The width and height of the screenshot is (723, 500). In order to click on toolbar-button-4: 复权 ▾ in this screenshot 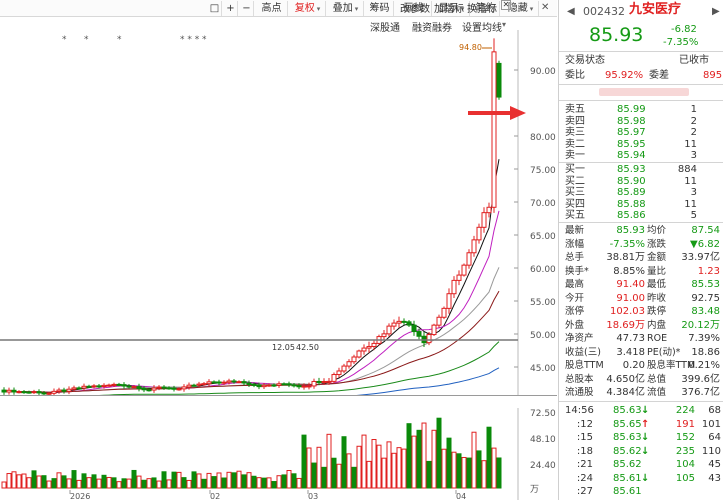, I will do `click(308, 8)`.